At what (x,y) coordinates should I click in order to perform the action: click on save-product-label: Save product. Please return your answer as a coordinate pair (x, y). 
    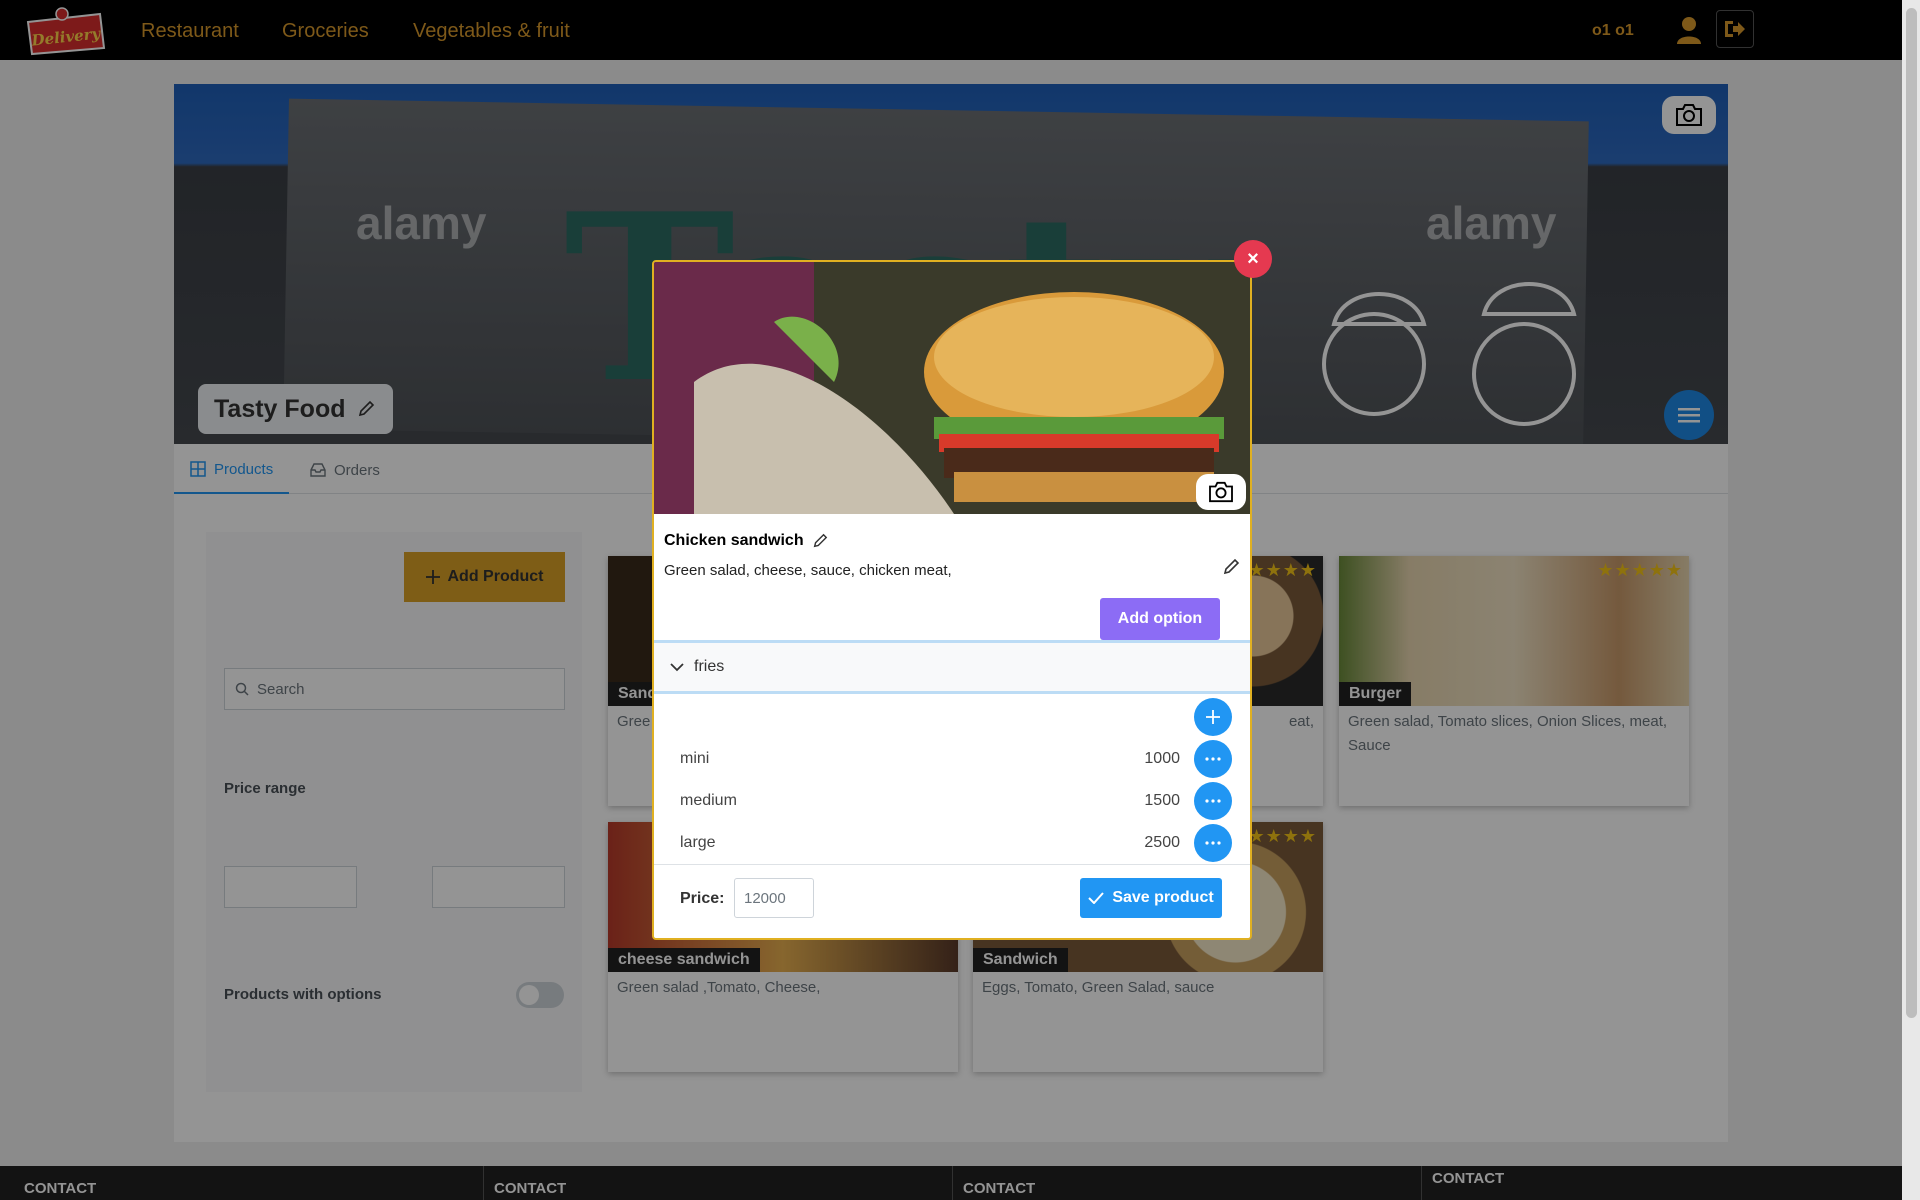
    Looking at the image, I should click on (1163, 897).